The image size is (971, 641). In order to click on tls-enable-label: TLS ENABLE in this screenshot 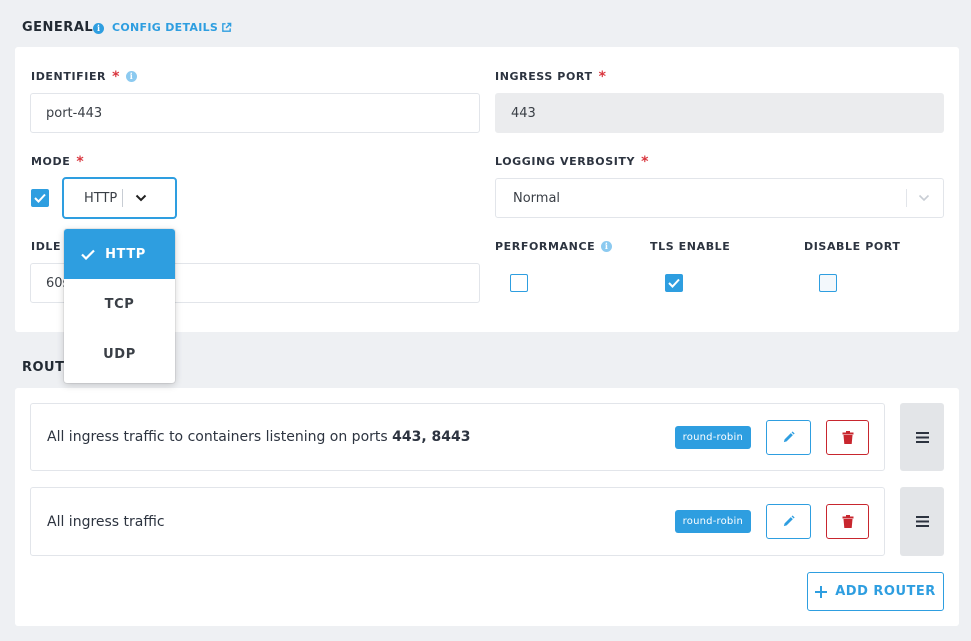, I will do `click(690, 246)`.